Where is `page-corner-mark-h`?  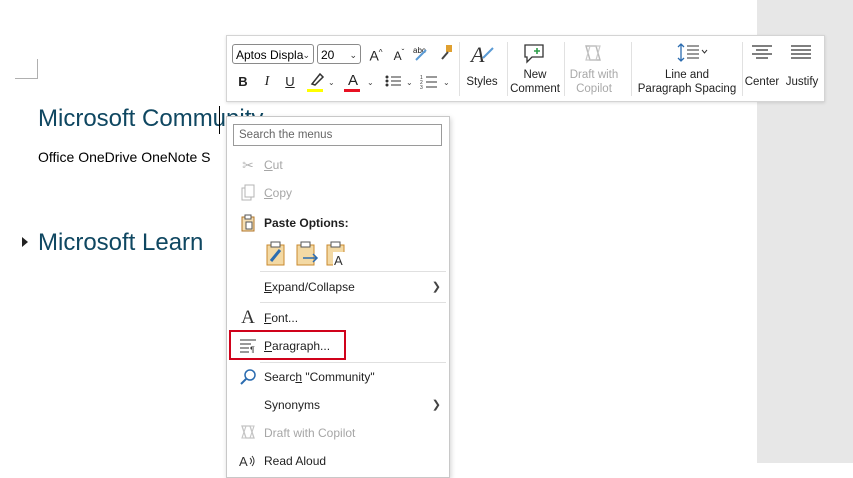
page-corner-mark-h is located at coordinates (26, 78).